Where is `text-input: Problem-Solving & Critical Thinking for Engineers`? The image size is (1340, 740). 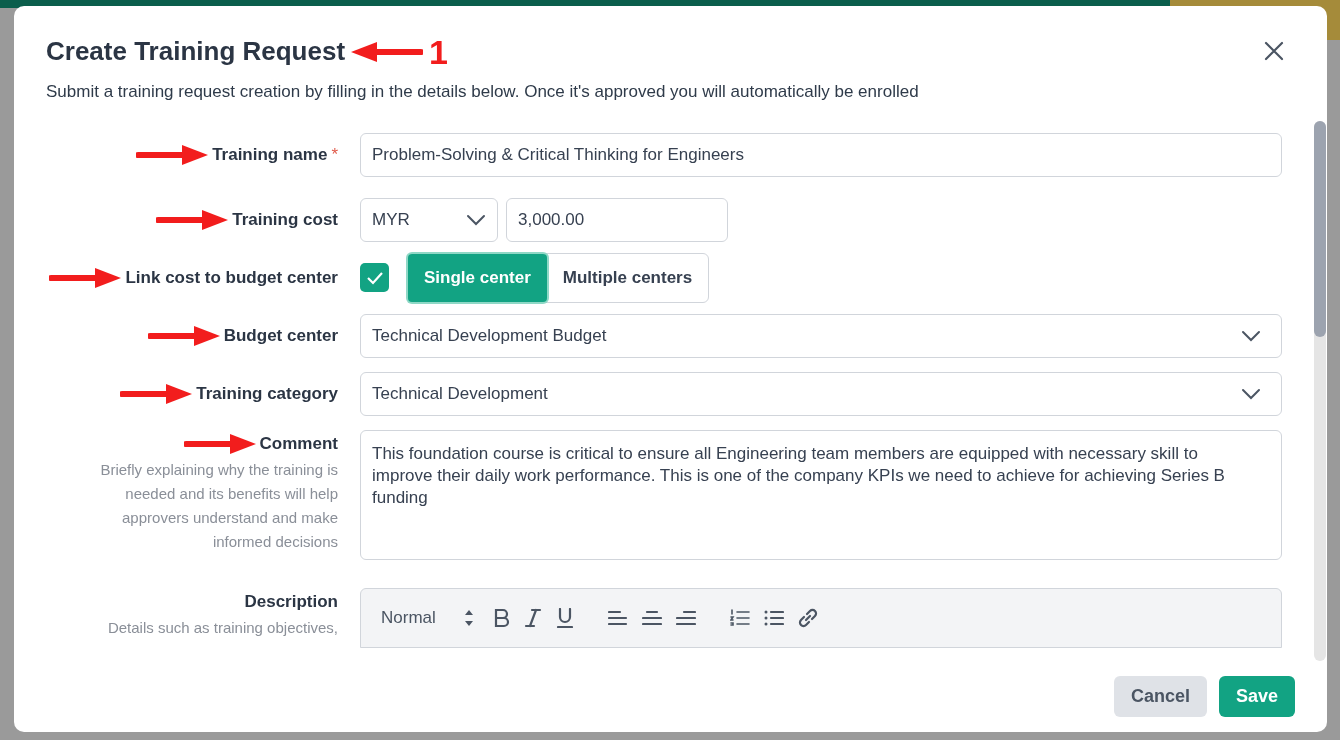 text-input: Problem-Solving & Critical Thinking for Engineers is located at coordinates (821, 154).